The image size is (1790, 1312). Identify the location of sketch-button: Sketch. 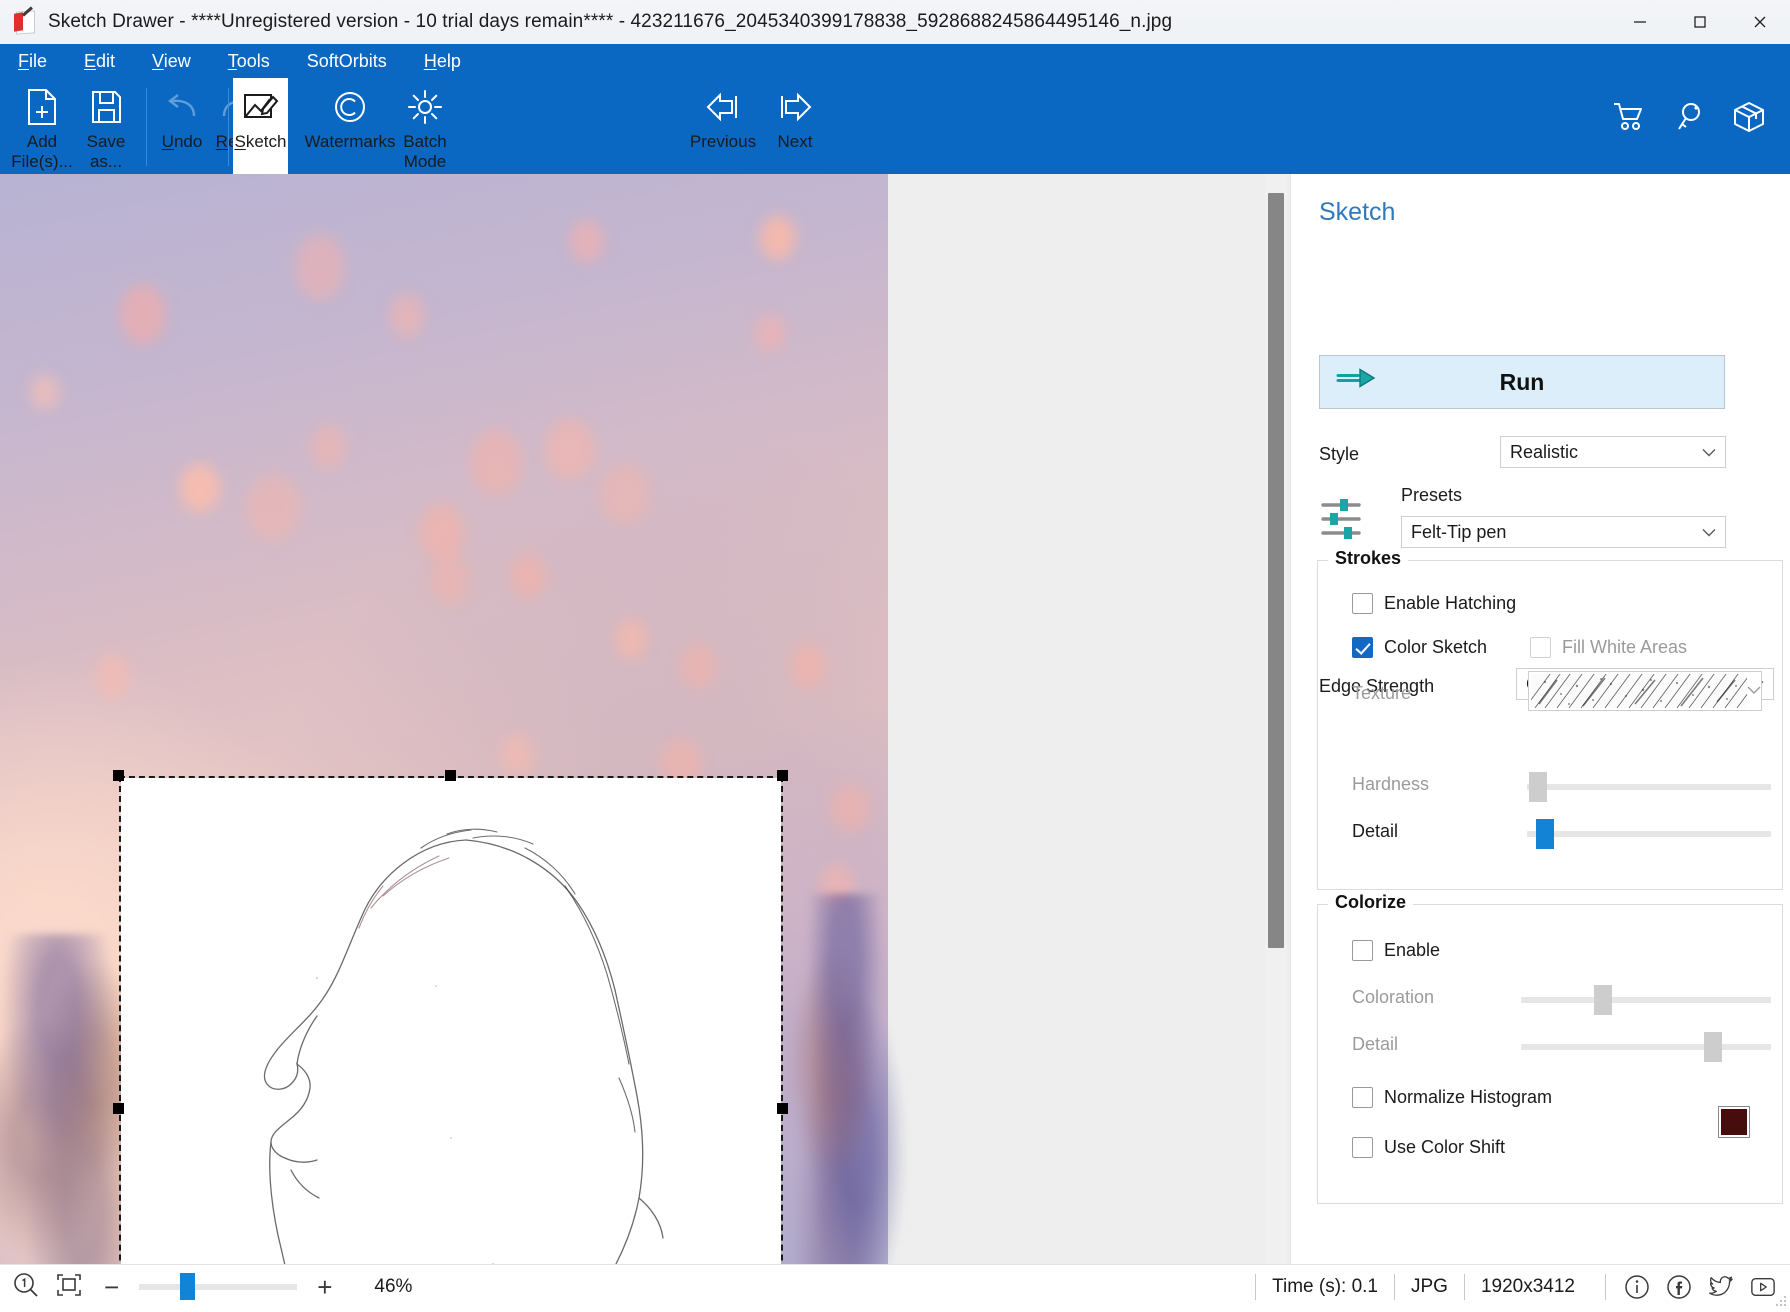
(260, 126).